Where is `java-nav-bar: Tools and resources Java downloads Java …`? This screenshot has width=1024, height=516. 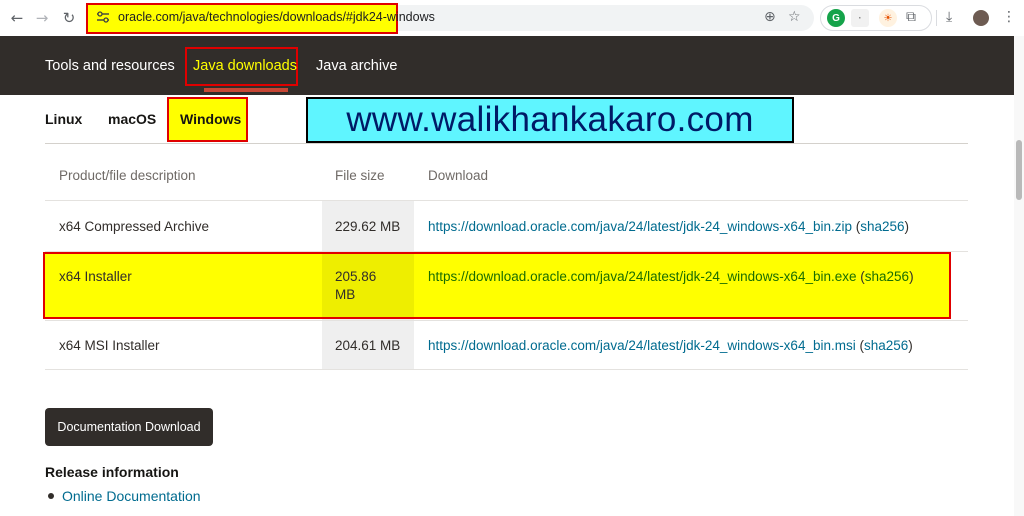
java-nav-bar: Tools and resources Java downloads Java … is located at coordinates (507, 65).